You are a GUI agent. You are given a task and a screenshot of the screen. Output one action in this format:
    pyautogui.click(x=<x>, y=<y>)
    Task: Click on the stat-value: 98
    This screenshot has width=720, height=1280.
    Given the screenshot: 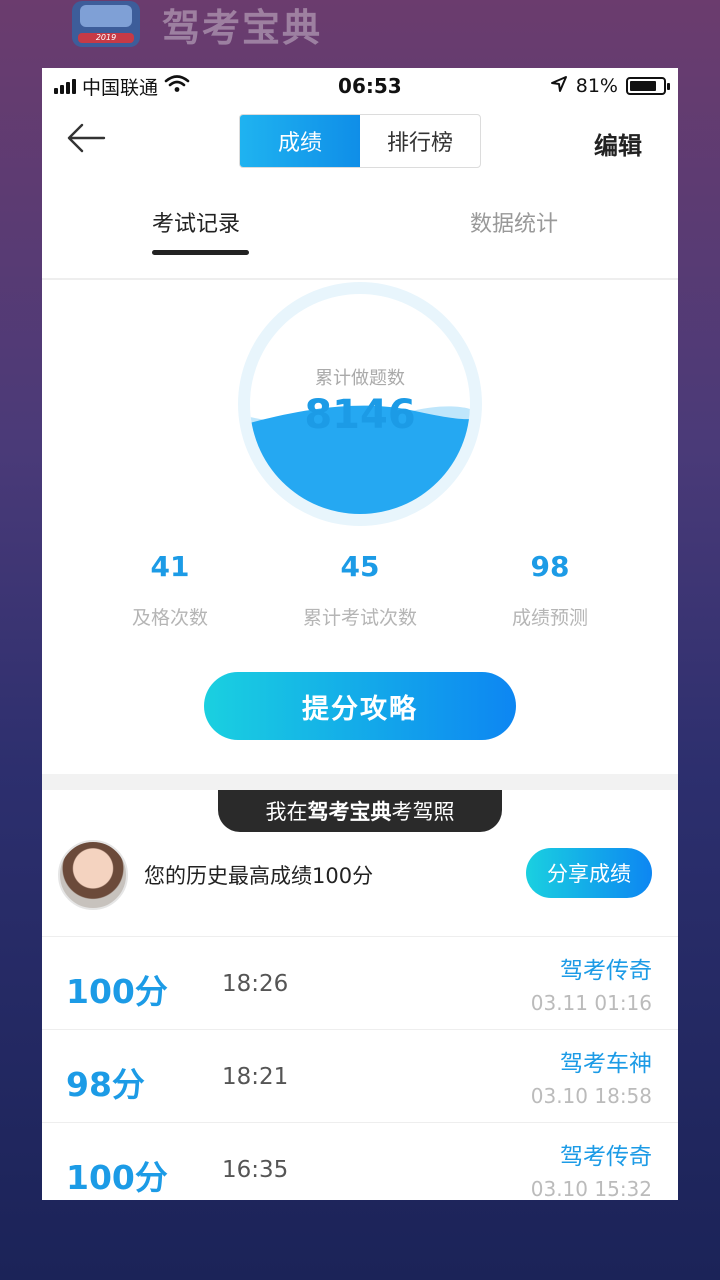 What is the action you would take?
    pyautogui.click(x=550, y=566)
    